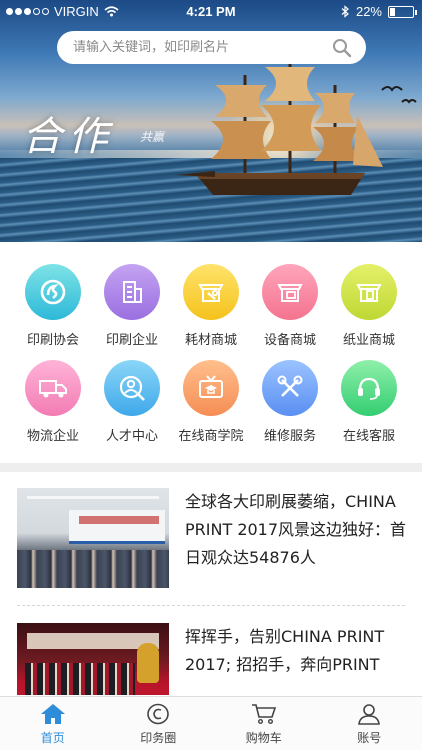 Image resolution: width=422 pixels, height=750 pixels. I want to click on menu-item-logistics: 物流企业, so click(53, 405).